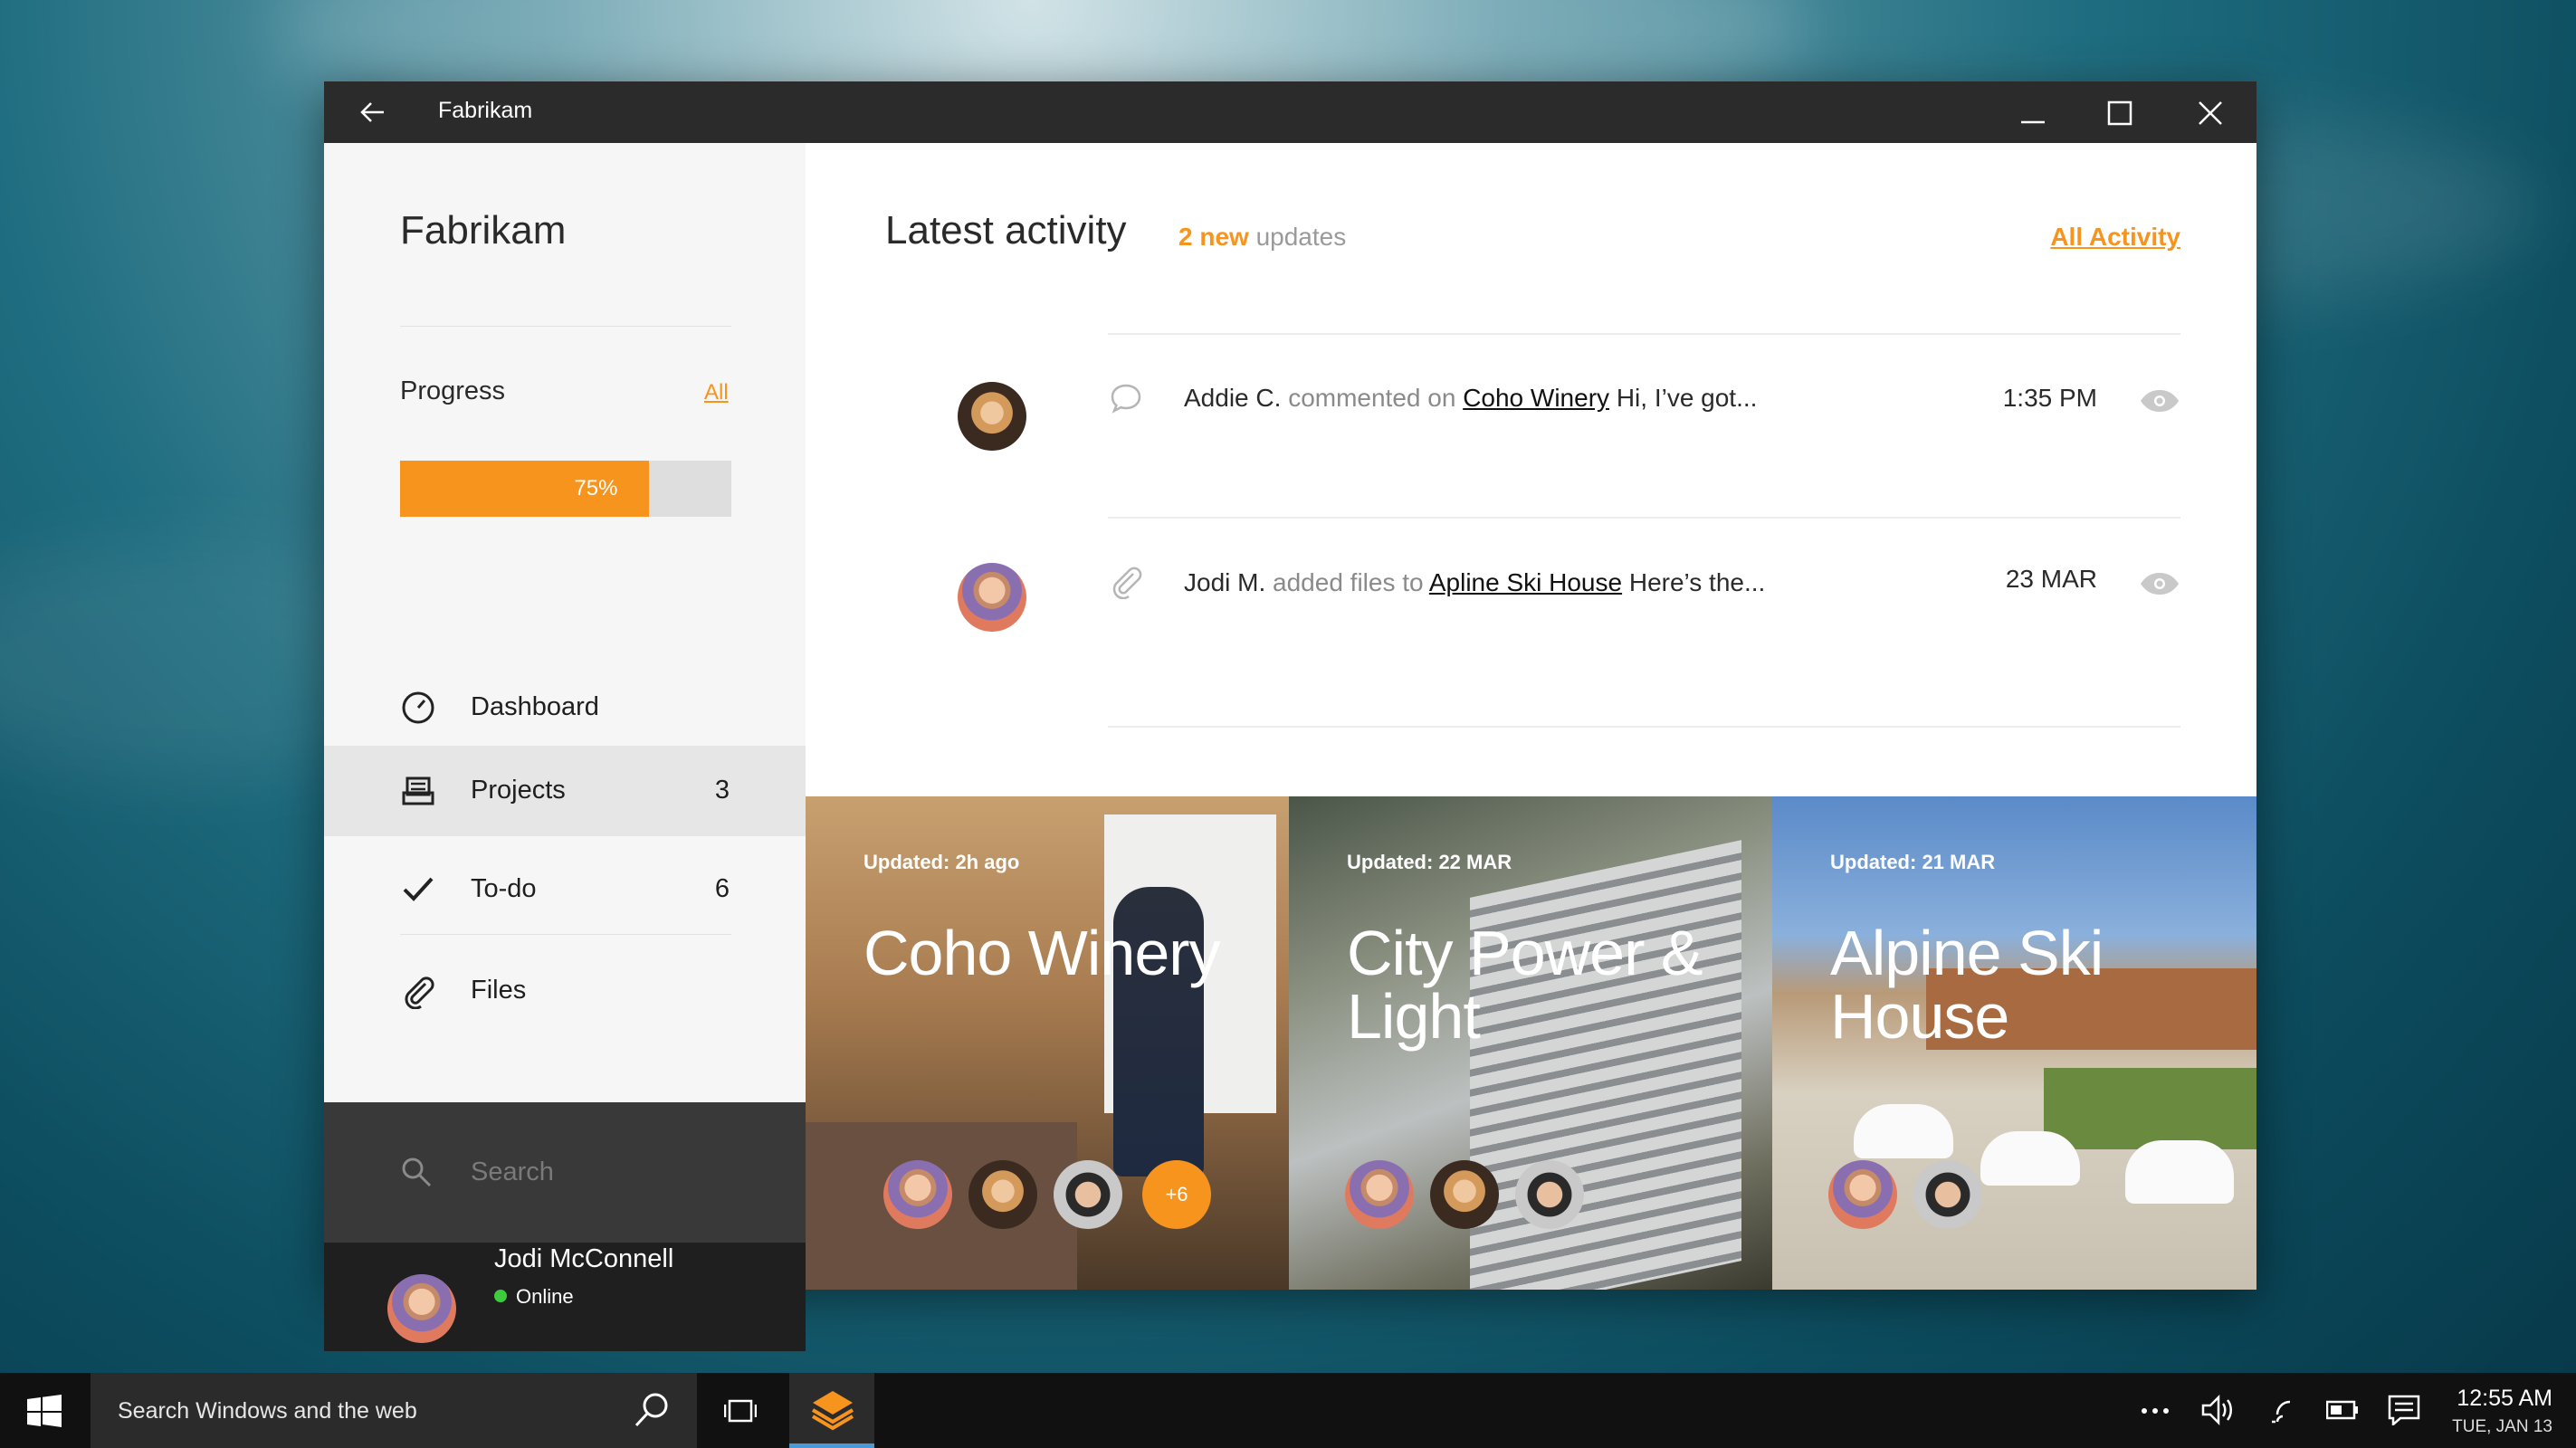 This screenshot has width=2576, height=1448. Describe the element at coordinates (519, 790) in the screenshot. I see `nav-label: Projects` at that location.